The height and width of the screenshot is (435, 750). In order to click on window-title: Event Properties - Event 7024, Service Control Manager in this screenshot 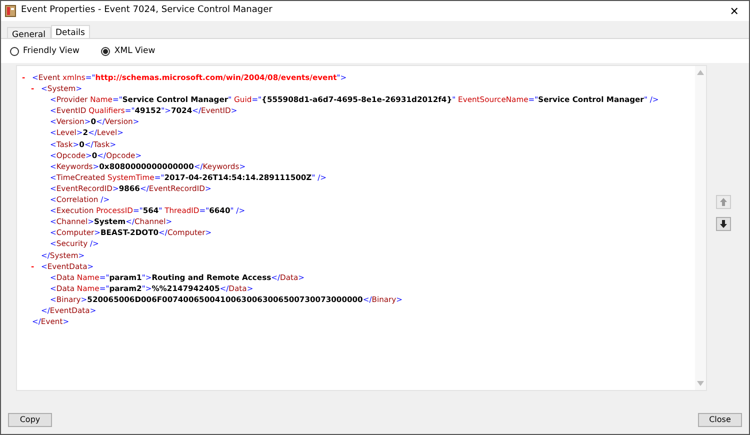, I will do `click(146, 11)`.